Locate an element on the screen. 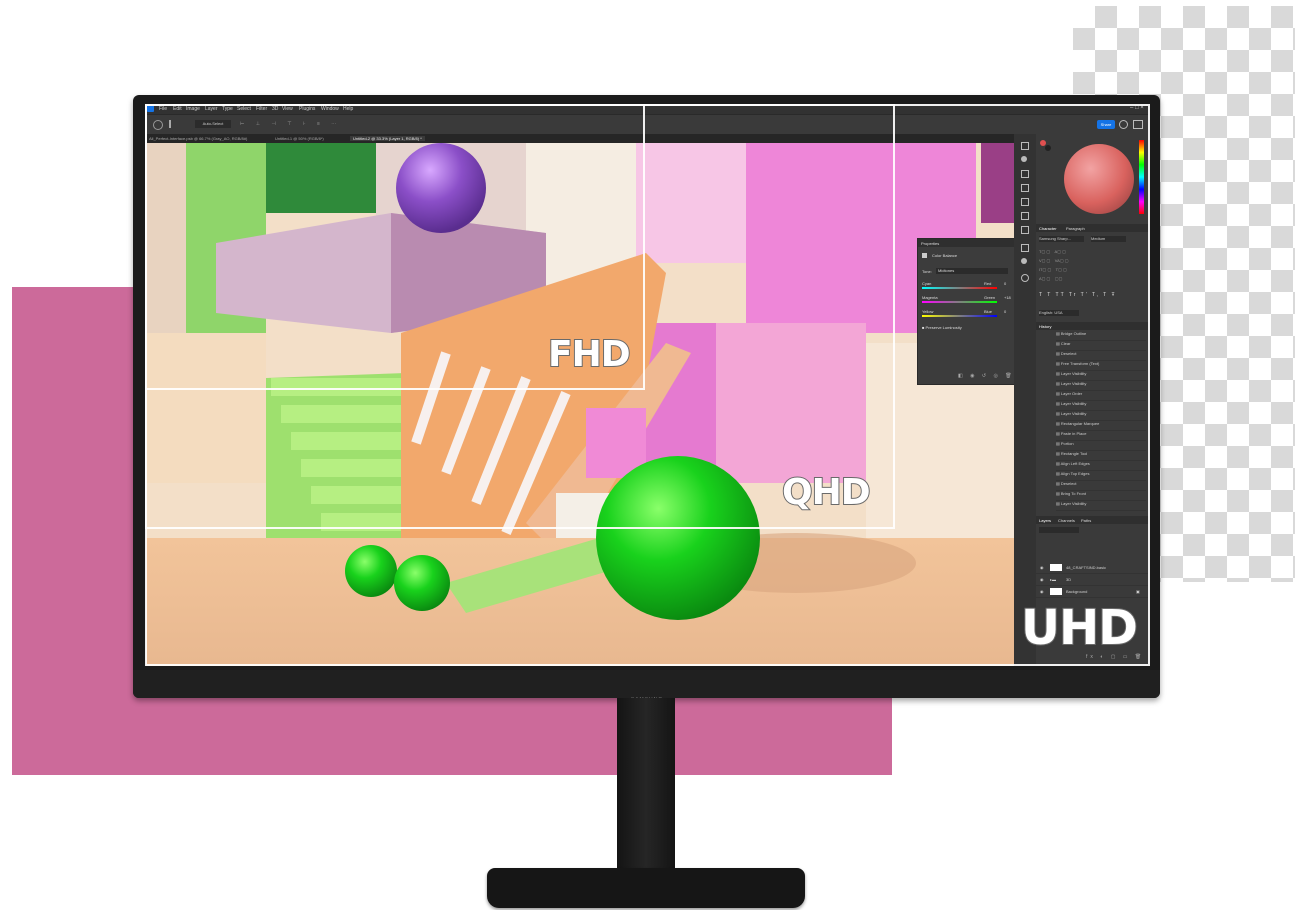  history-item: ▤ Rectangle Tool is located at coordinates (1101, 456).